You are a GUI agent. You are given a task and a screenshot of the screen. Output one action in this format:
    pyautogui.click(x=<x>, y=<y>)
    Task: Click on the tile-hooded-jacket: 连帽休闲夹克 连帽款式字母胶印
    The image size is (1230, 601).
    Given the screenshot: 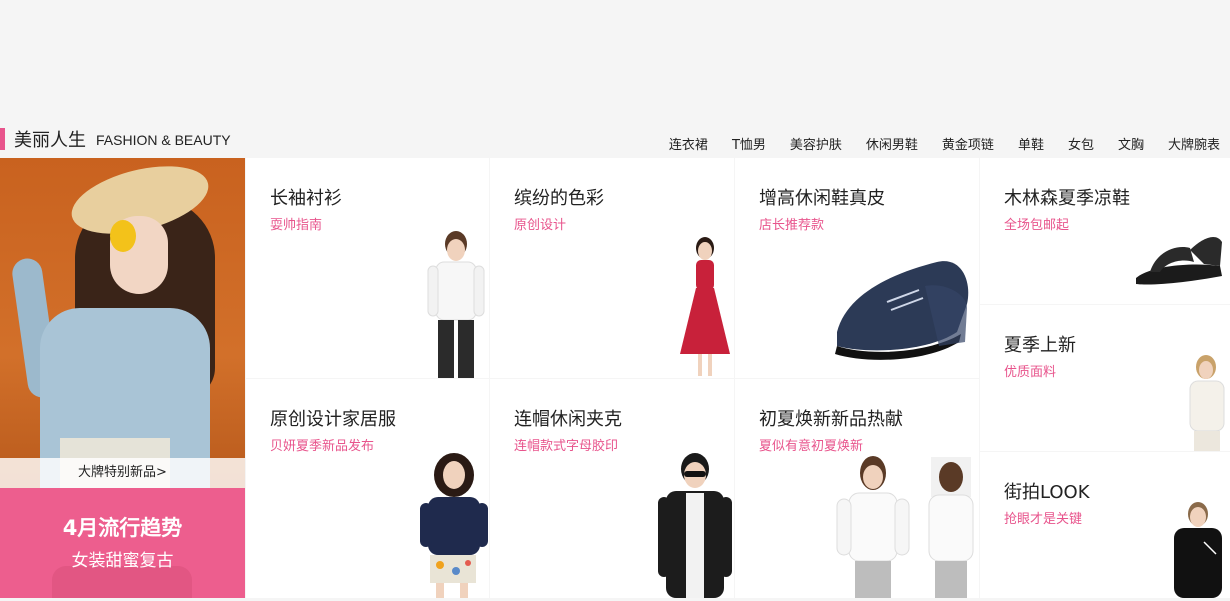 What is the action you would take?
    pyautogui.click(x=612, y=488)
    